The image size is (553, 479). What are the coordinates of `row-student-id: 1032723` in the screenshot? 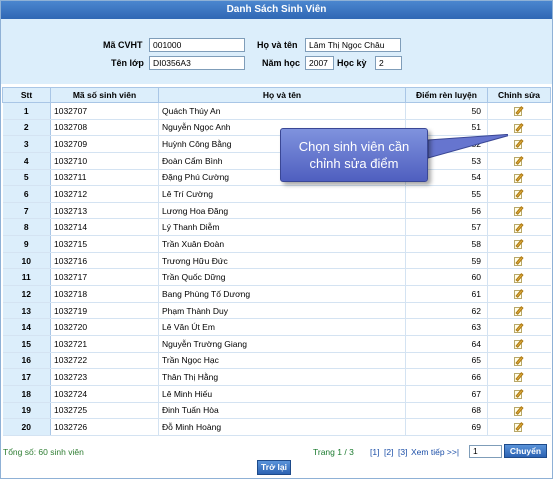 It's located at (104, 377).